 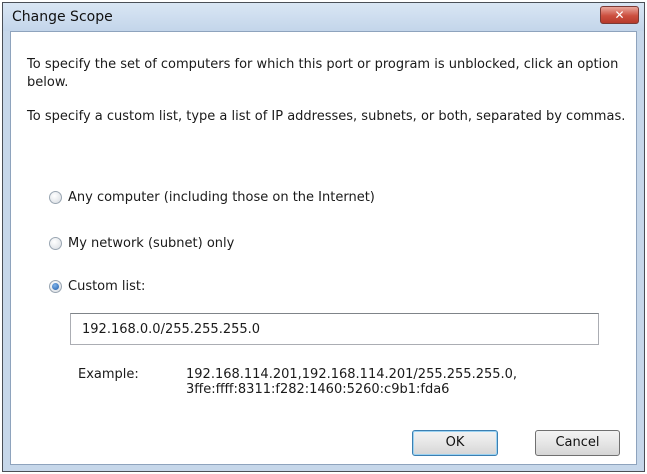 I want to click on close-icon: ✕, so click(x=619, y=15).